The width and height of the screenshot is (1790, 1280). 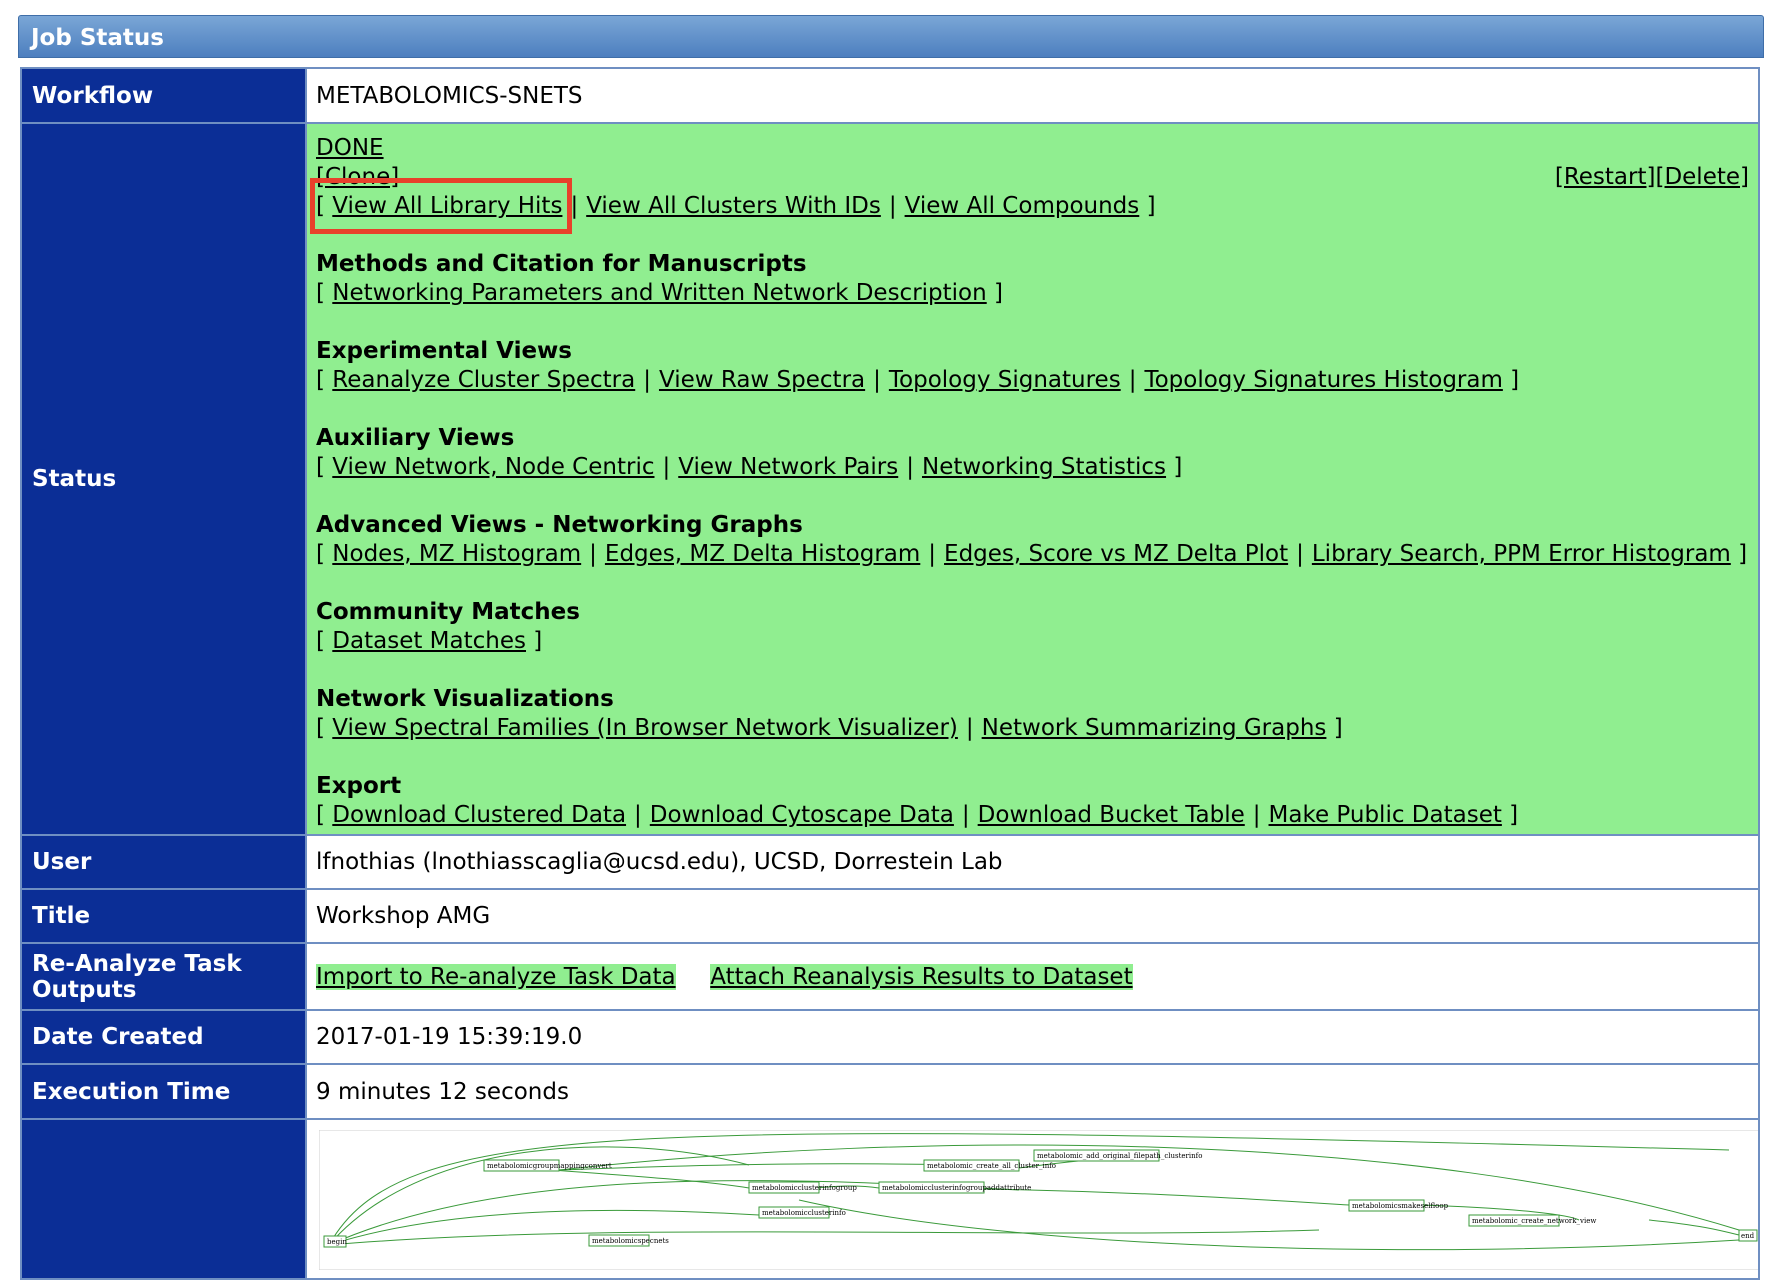 What do you see at coordinates (630, 1241) in the screenshot?
I see `graph-node-specnets: metabolomicspecnets` at bounding box center [630, 1241].